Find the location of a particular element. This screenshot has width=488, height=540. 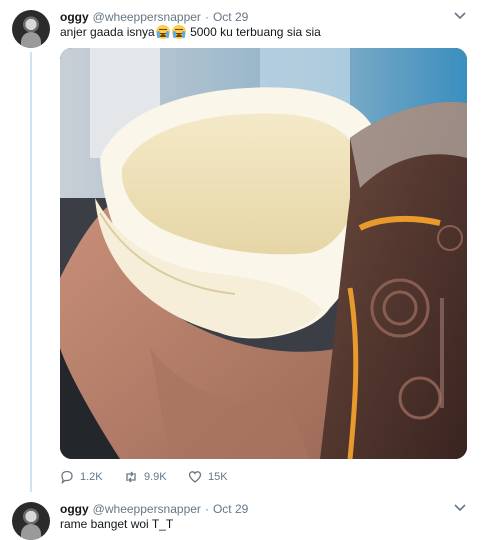

reply-button: 1.2K is located at coordinates (92, 477).